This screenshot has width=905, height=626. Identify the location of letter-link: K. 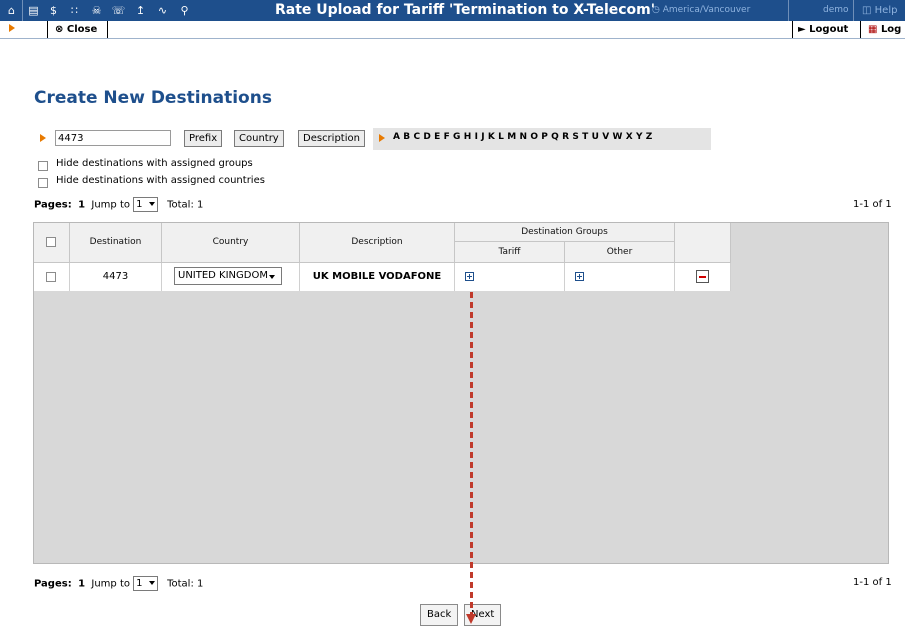
(491, 137).